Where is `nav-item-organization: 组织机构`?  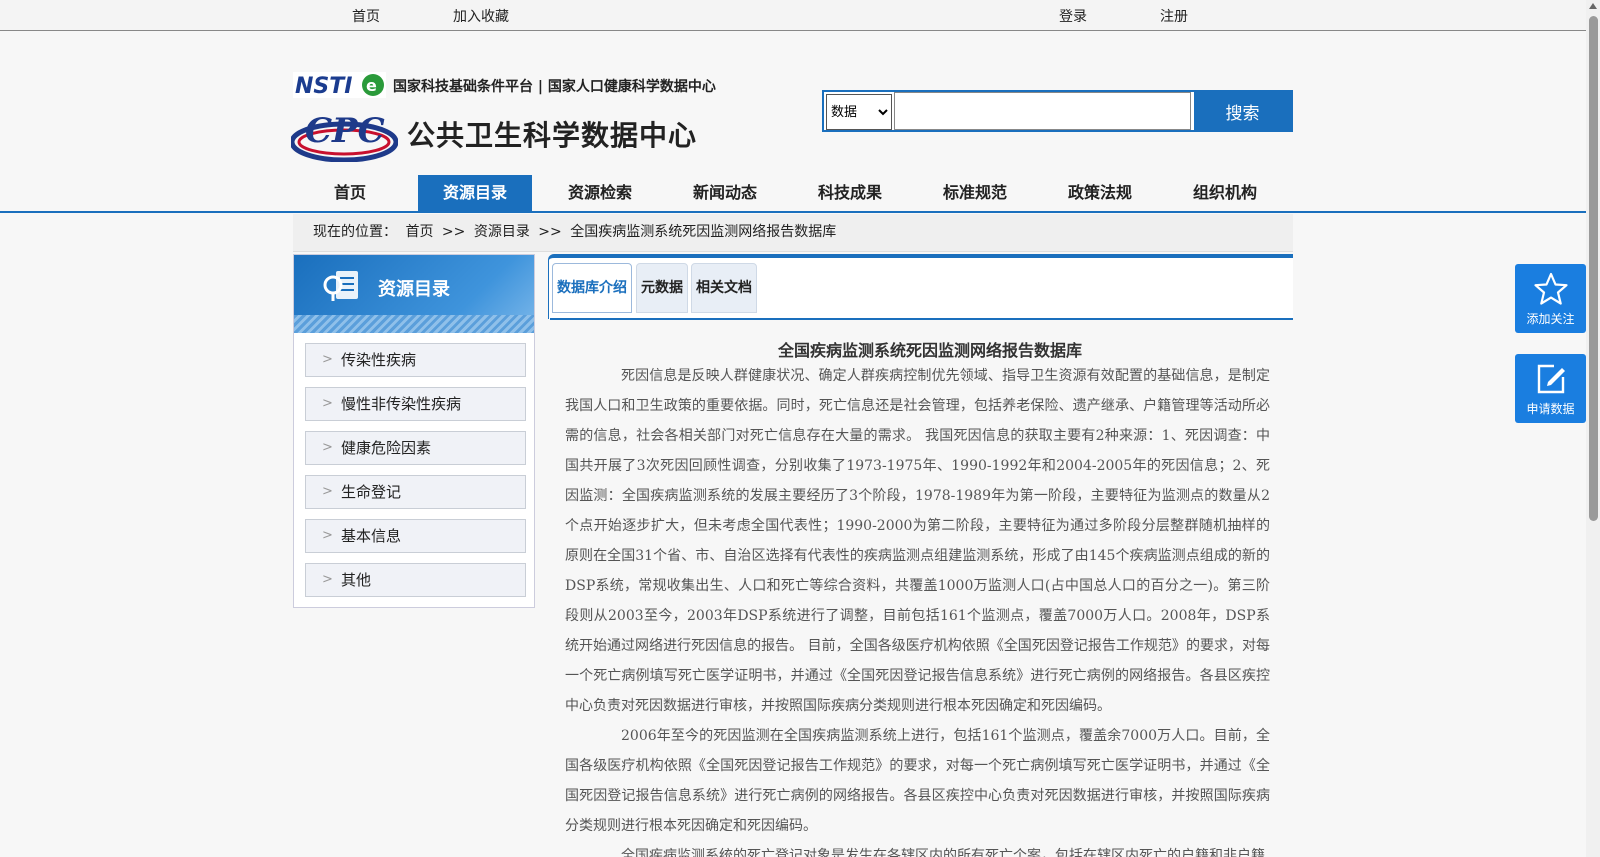
nav-item-organization: 组织机构 is located at coordinates (1225, 193).